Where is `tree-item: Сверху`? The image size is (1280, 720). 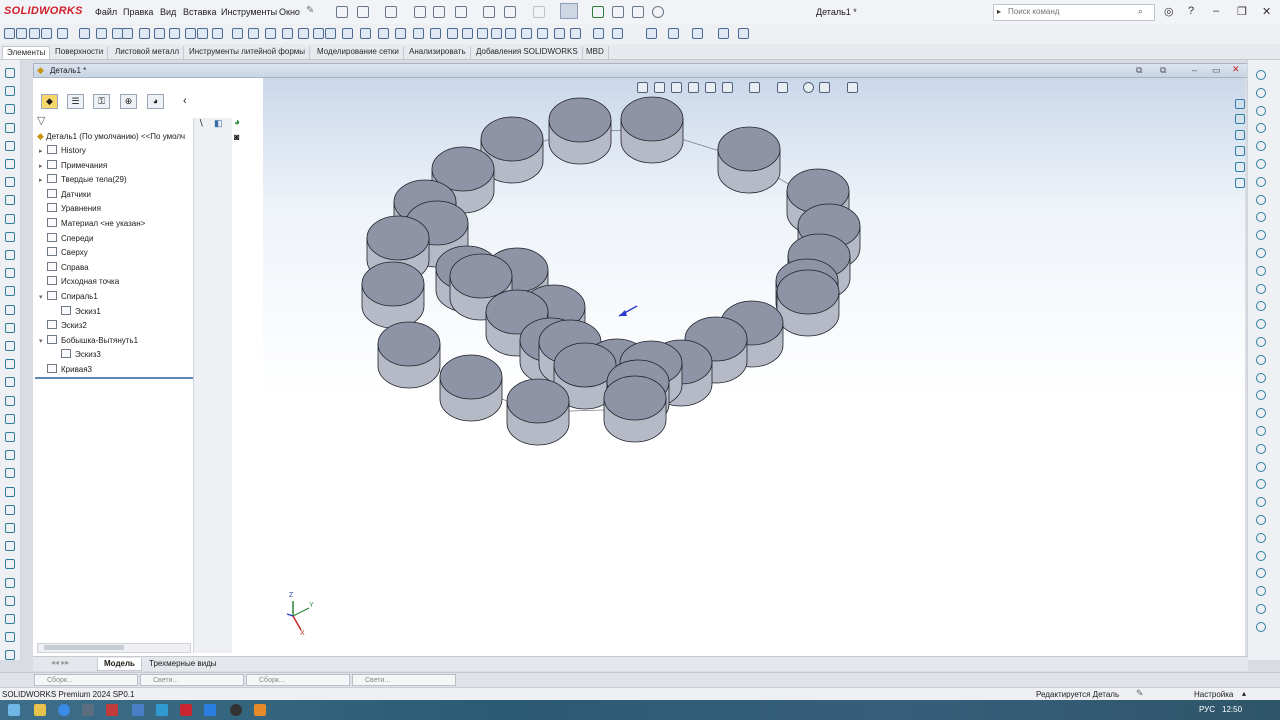 tree-item: Сверху is located at coordinates (63, 253).